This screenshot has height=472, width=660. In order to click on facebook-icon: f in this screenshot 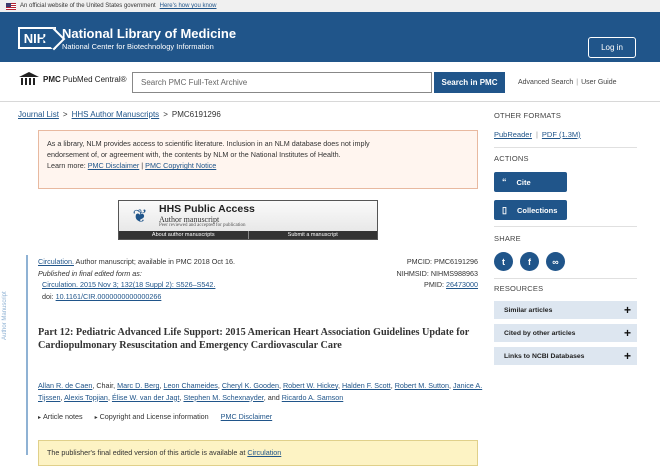, I will do `click(529, 261)`.